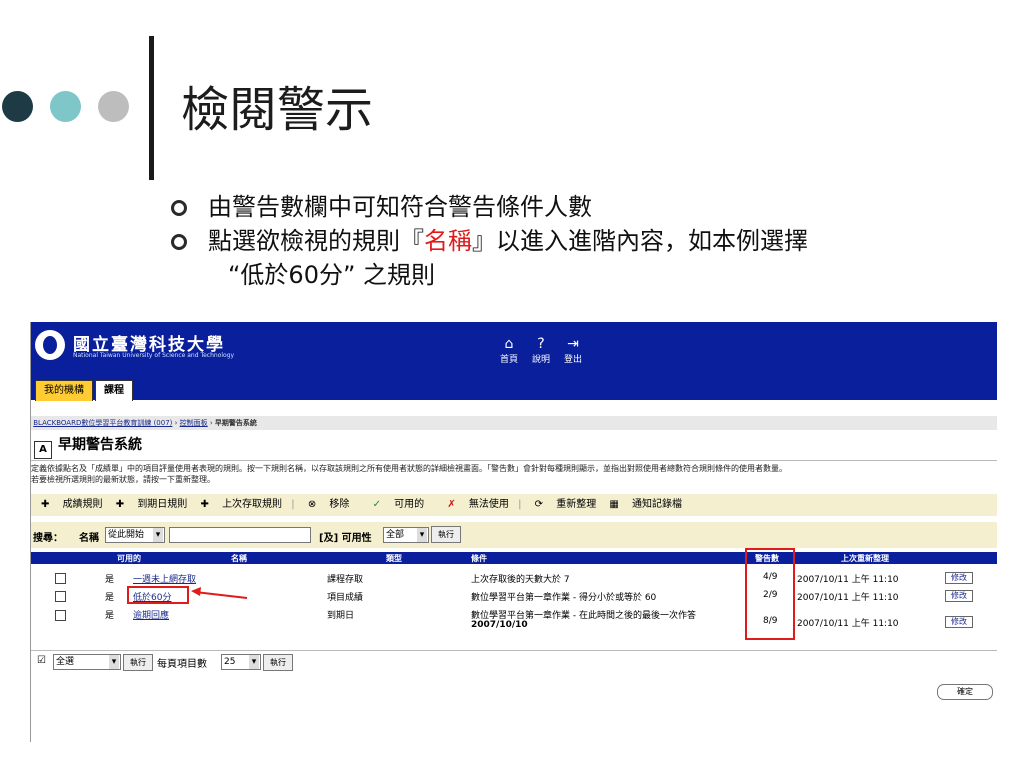 This screenshot has height=768, width=1024. Describe the element at coordinates (406, 535) in the screenshot. I see `availability-select: 全部` at that location.